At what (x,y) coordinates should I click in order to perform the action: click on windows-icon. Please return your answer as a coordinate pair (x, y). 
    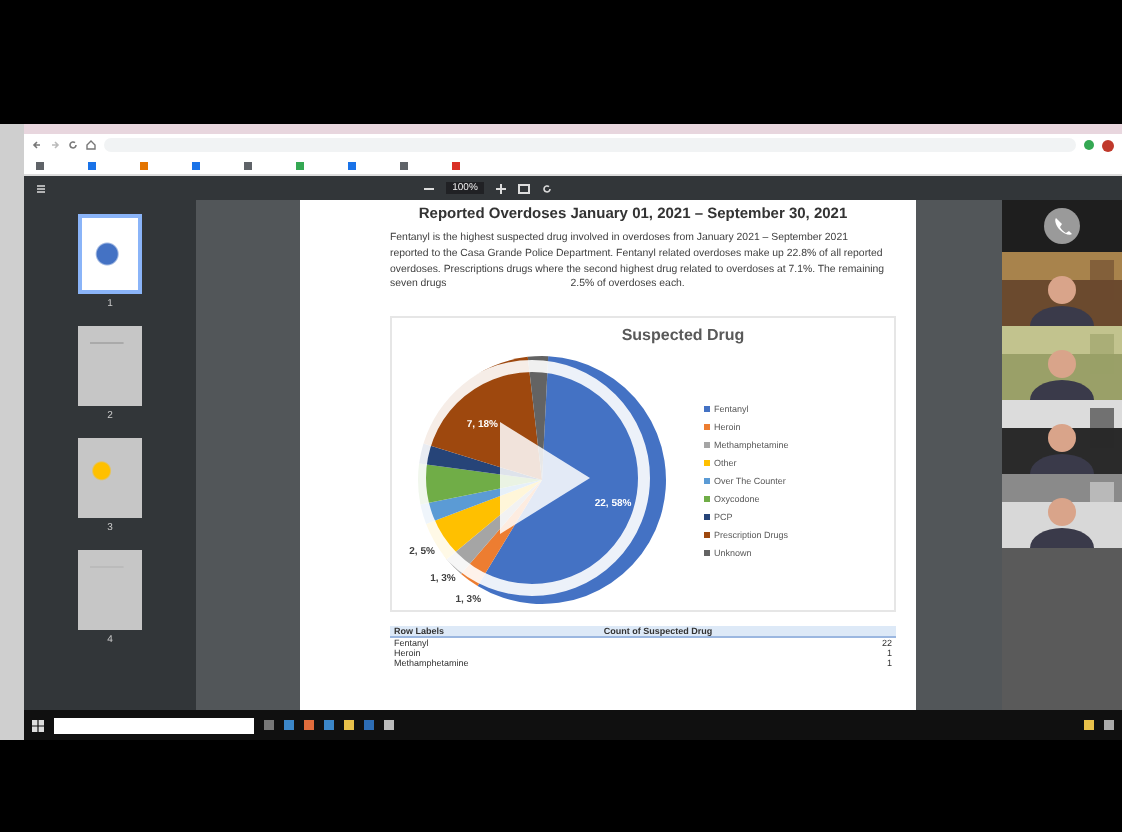
    Looking at the image, I should click on (38, 725).